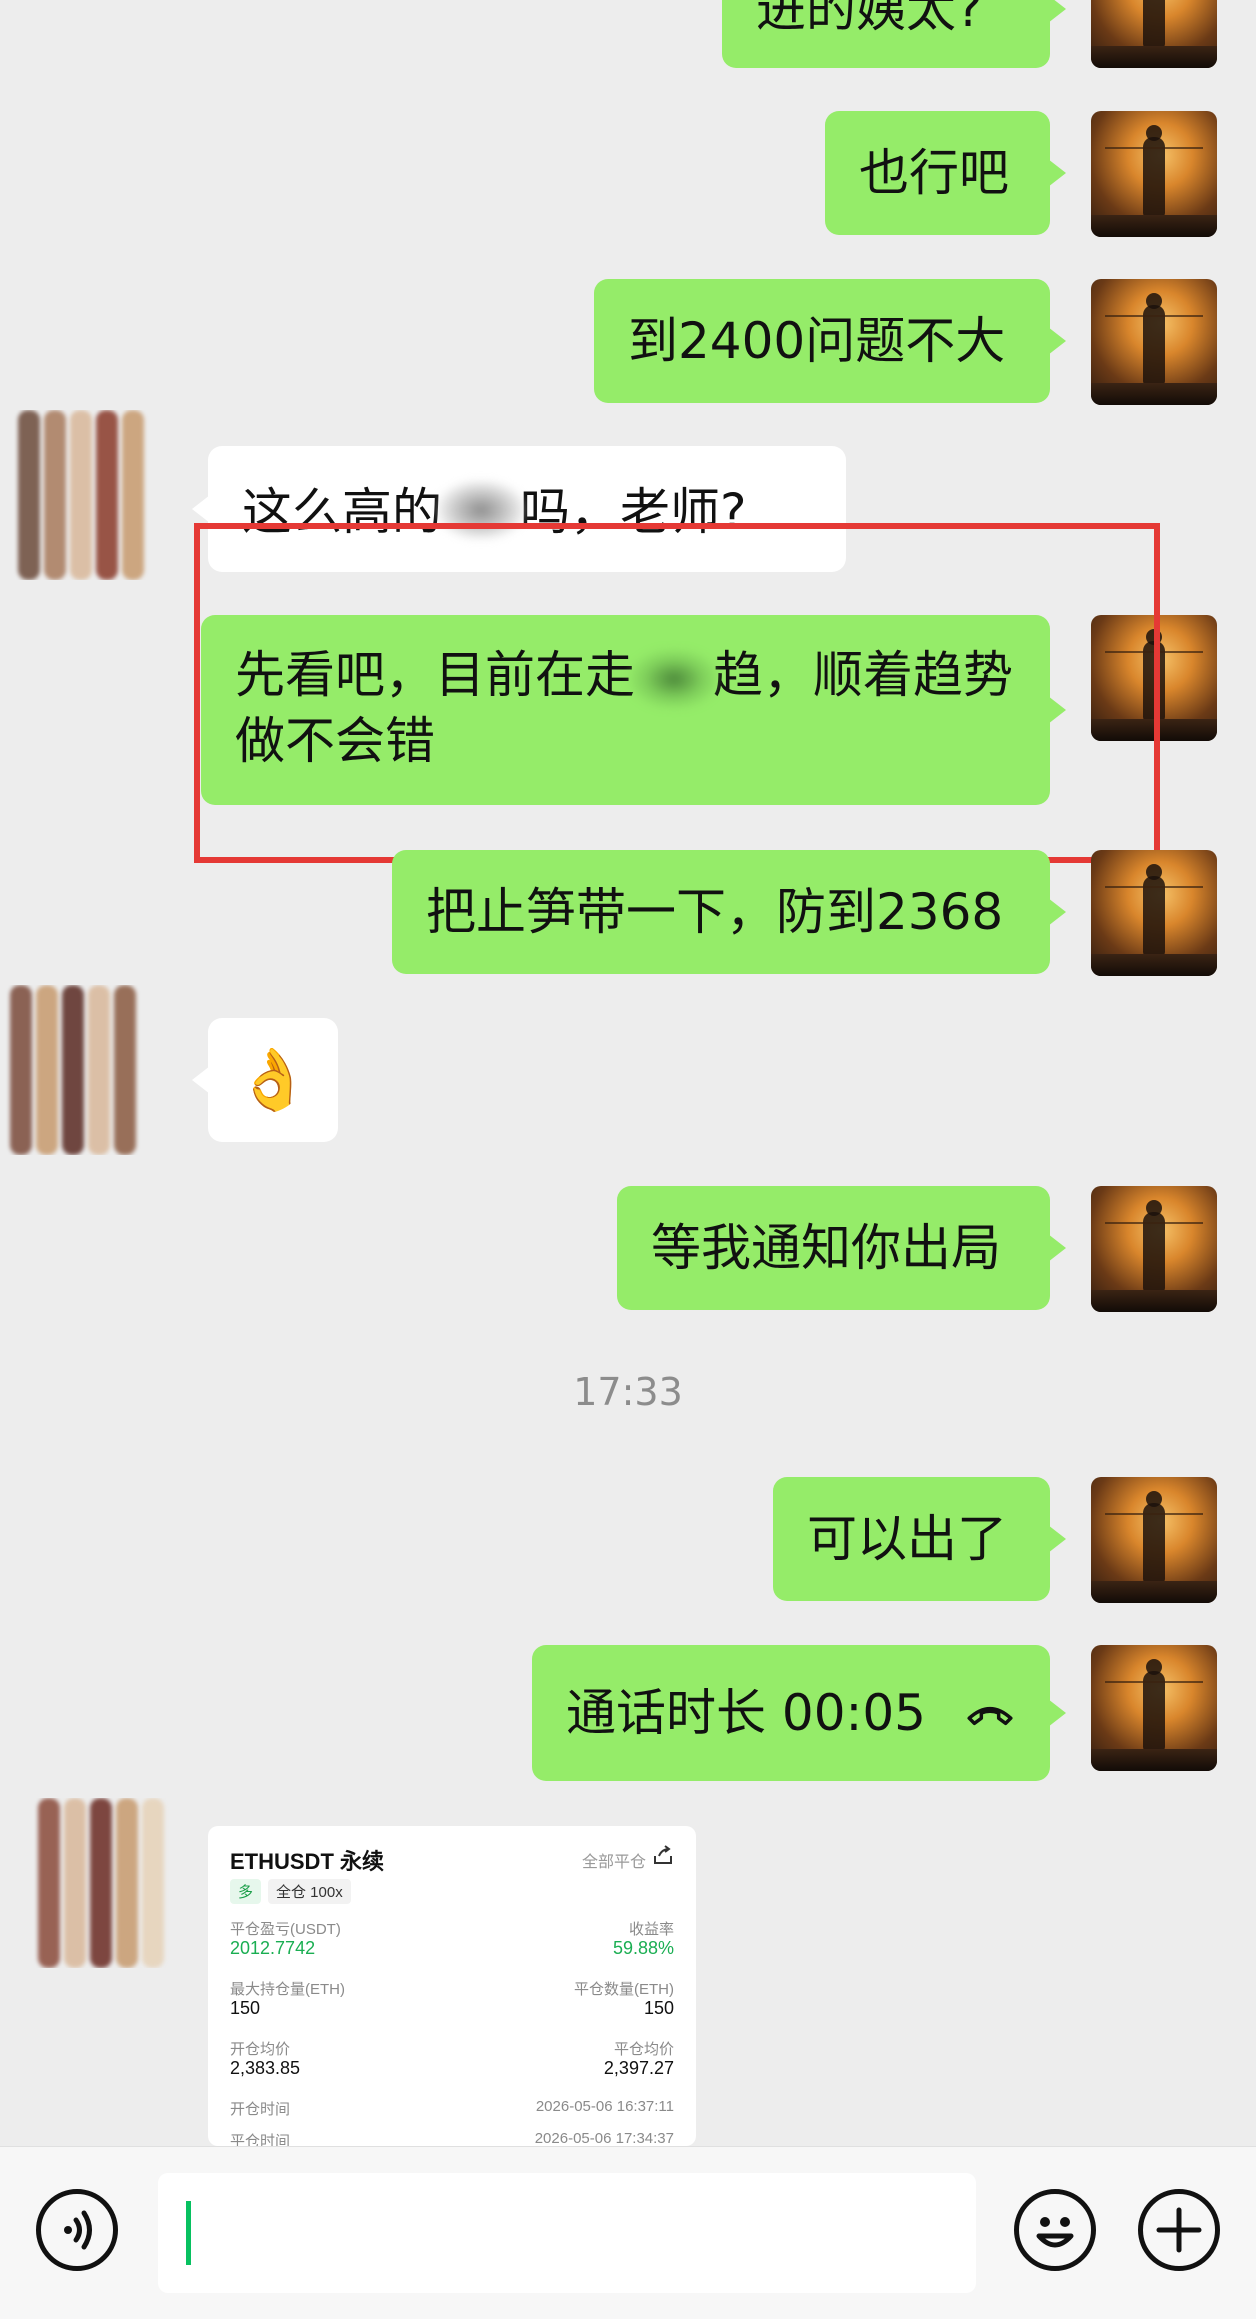  Describe the element at coordinates (273, 1080) in the screenshot. I see `ok-hand-emoji: 👌` at that location.